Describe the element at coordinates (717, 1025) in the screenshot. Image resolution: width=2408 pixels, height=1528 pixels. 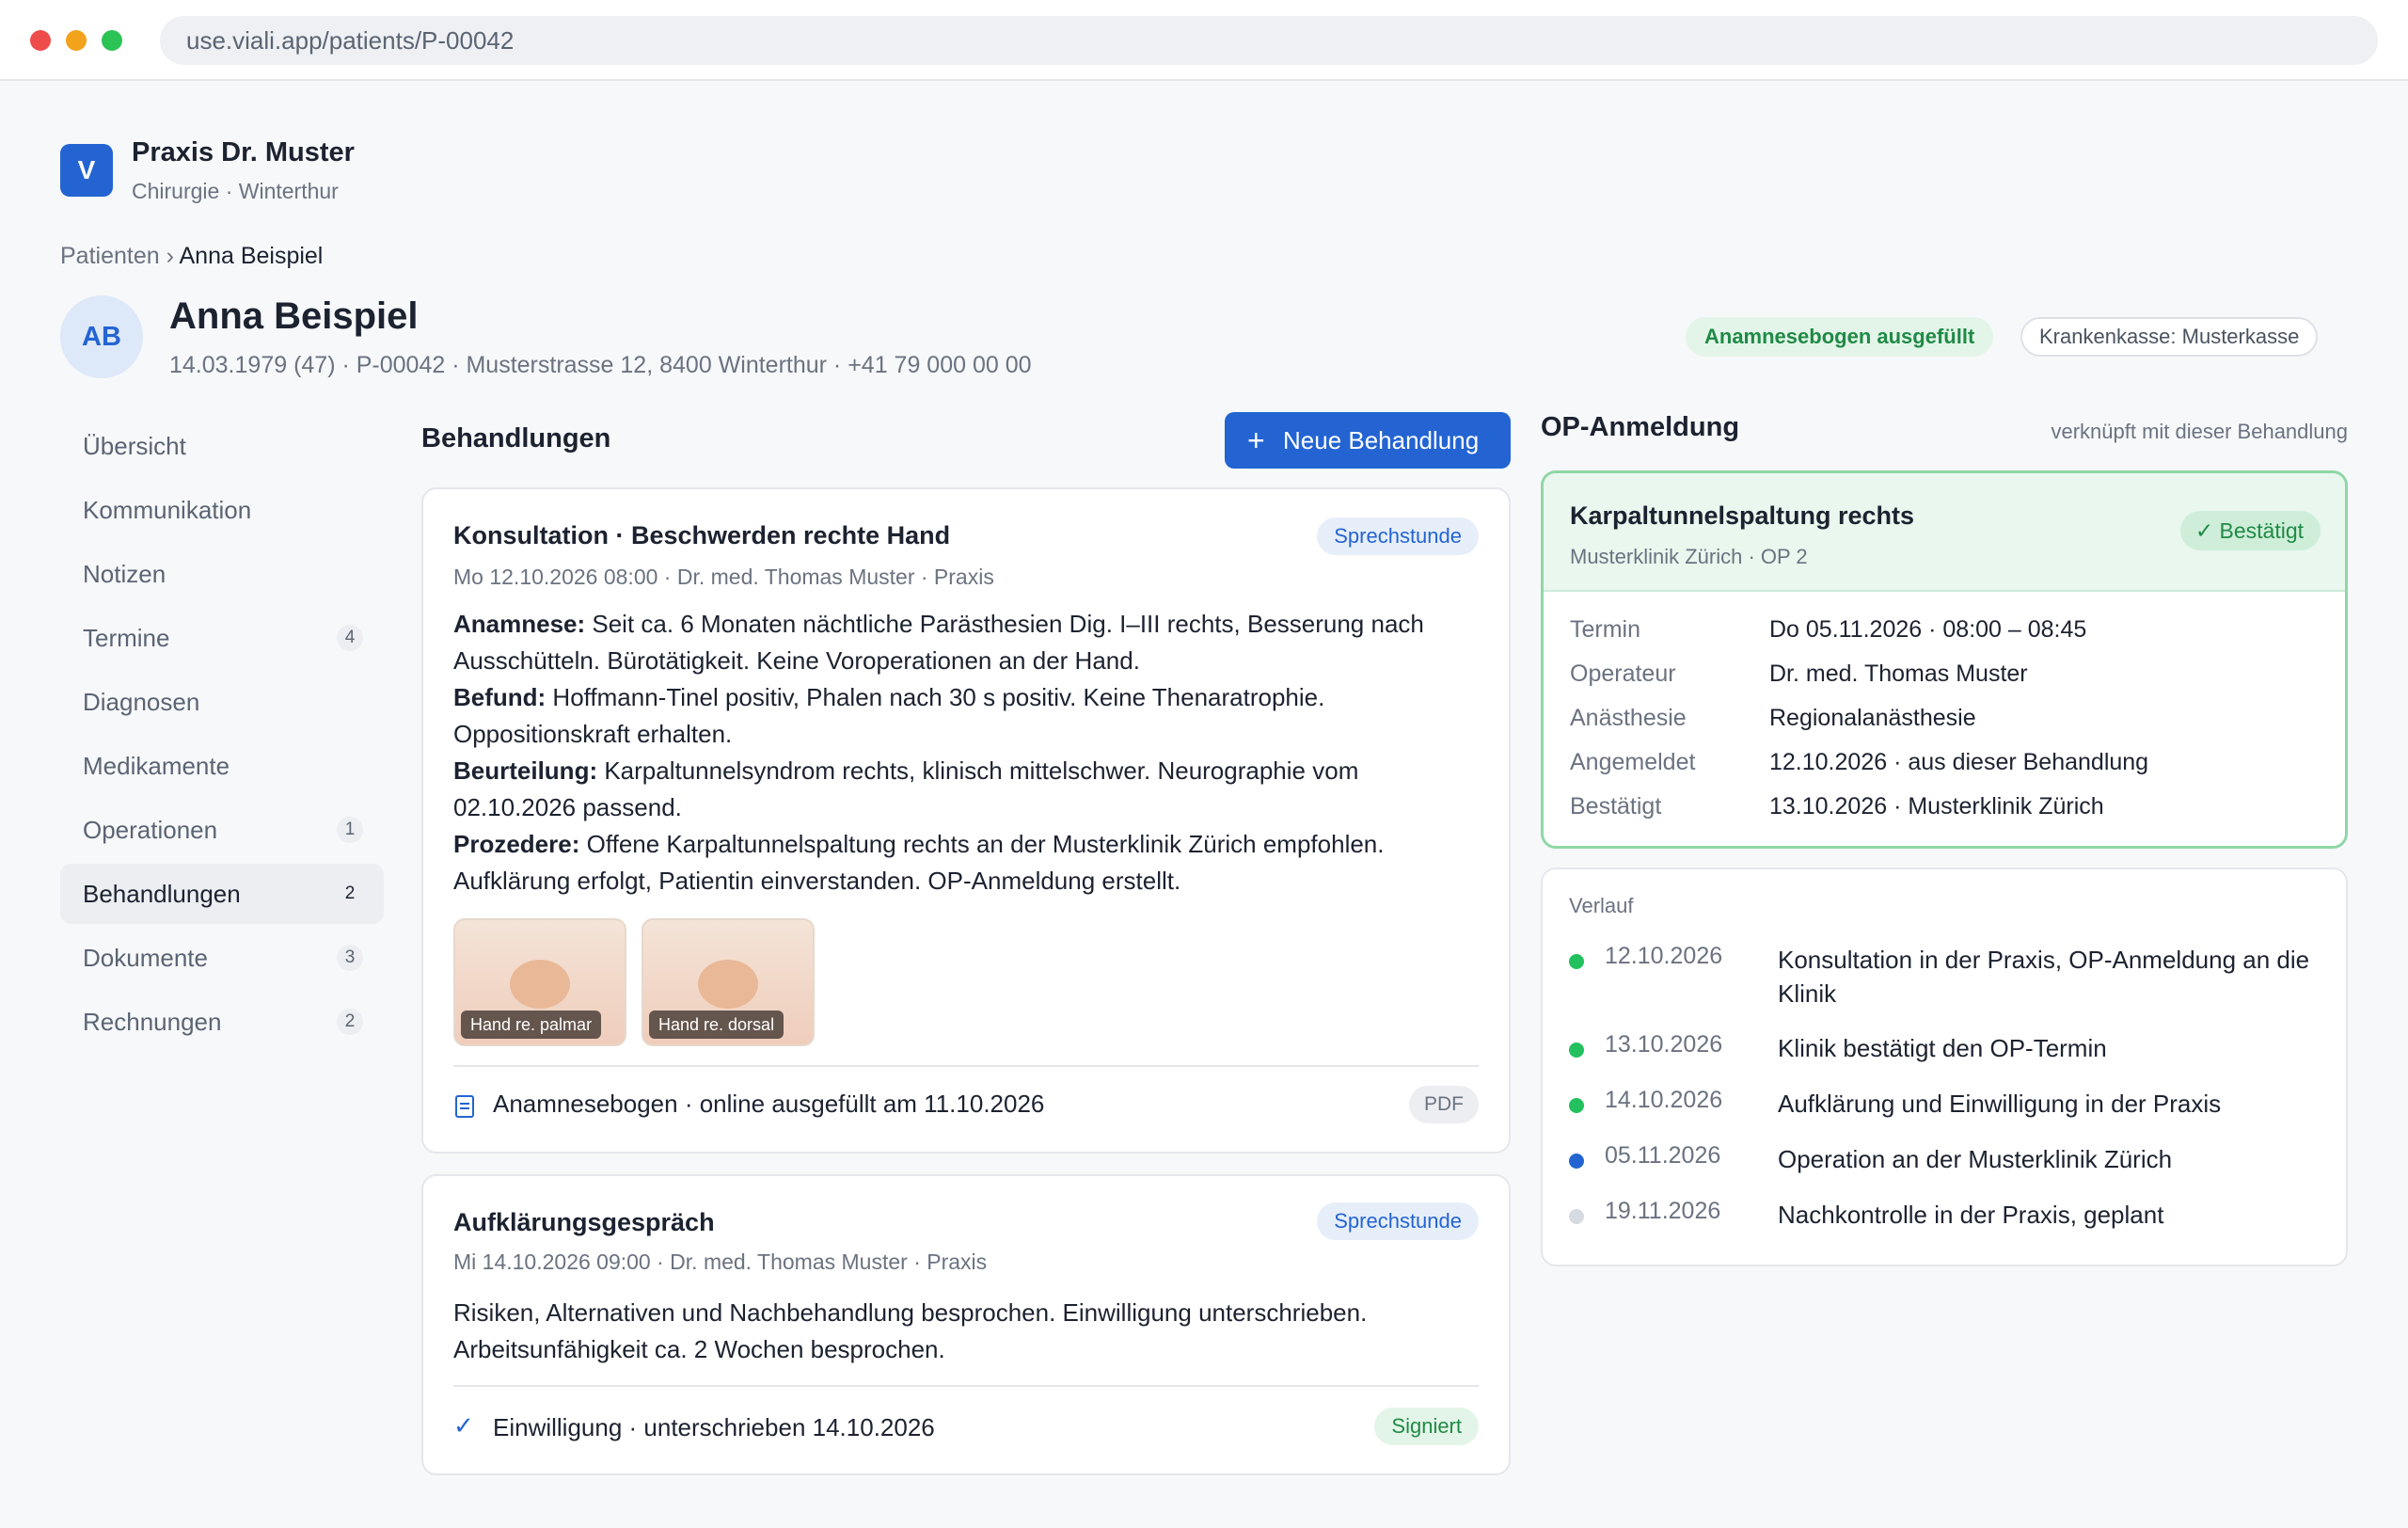
I see `image-caption: Hand re. dorsal` at that location.